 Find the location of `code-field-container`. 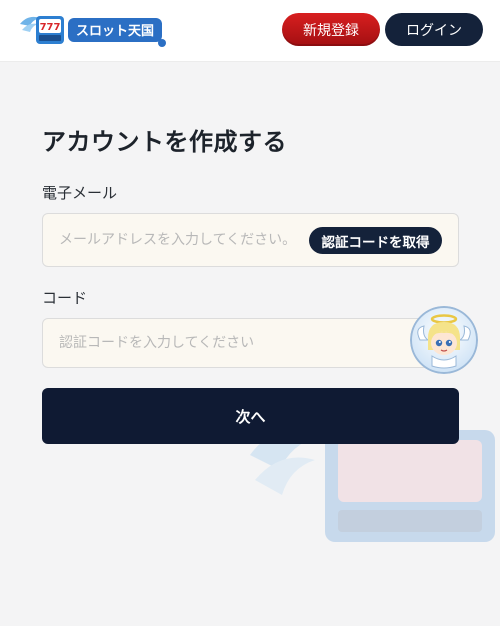

code-field-container is located at coordinates (250, 343).